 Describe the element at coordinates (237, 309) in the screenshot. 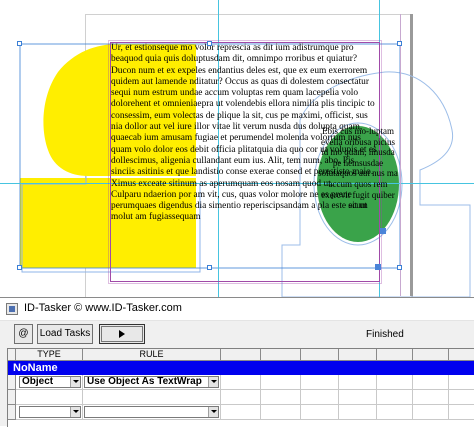

I see `panel-title-bar: ID-Tasker © www.ID-Tasker.com` at that location.